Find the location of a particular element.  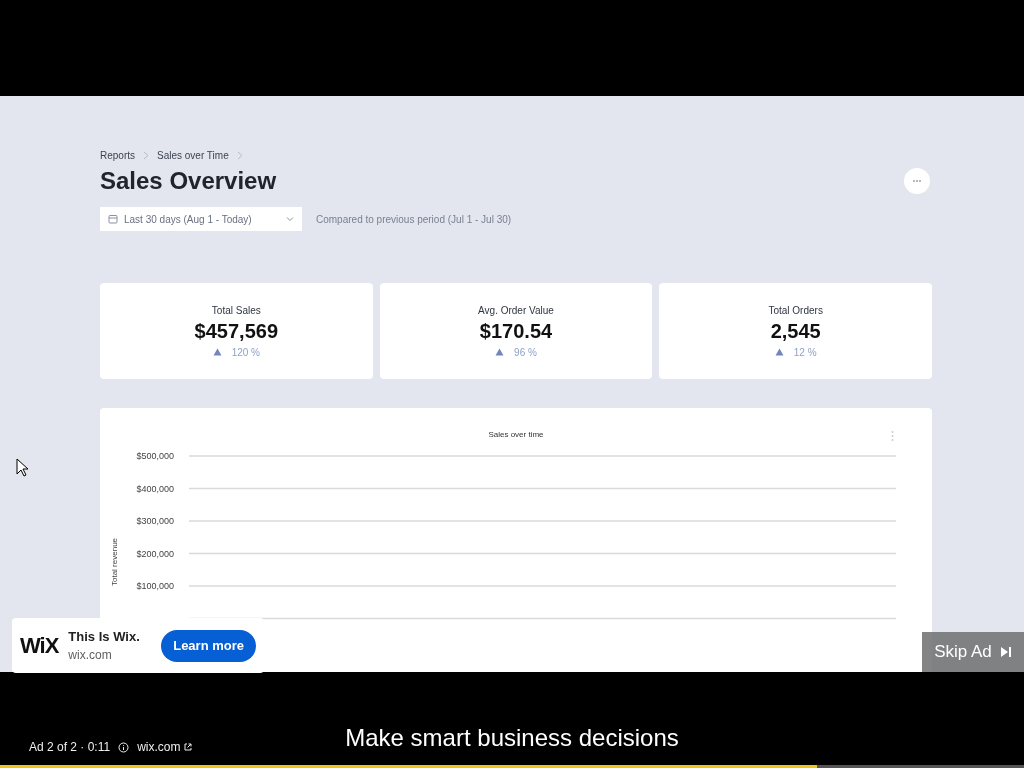

comparison-text: Compared to previous period (Jul 1 - Jul 30) is located at coordinates (414, 219).